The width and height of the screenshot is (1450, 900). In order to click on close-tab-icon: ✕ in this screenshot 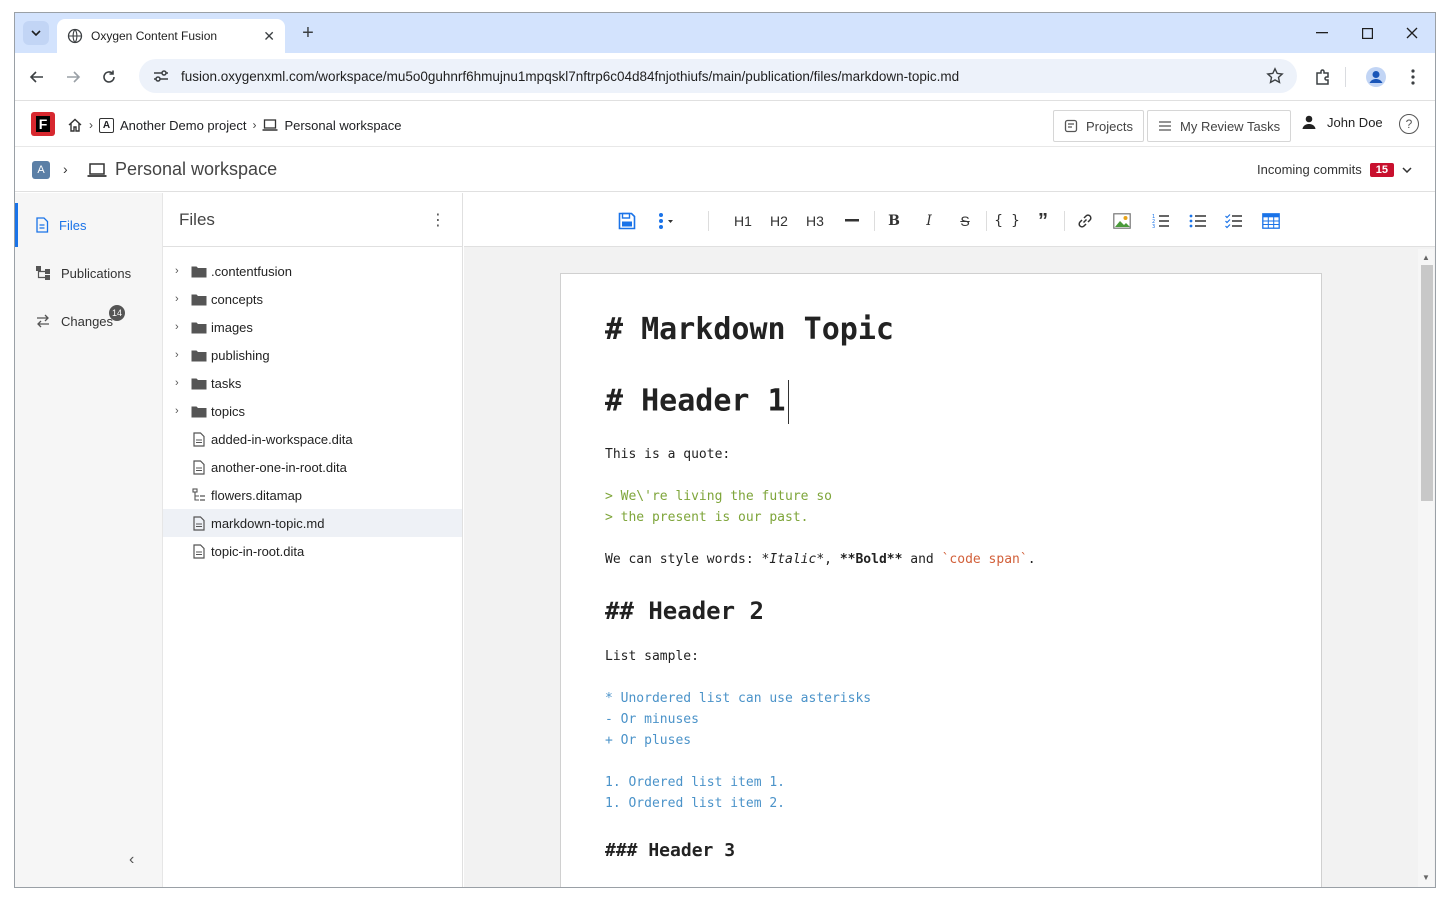, I will do `click(269, 36)`.